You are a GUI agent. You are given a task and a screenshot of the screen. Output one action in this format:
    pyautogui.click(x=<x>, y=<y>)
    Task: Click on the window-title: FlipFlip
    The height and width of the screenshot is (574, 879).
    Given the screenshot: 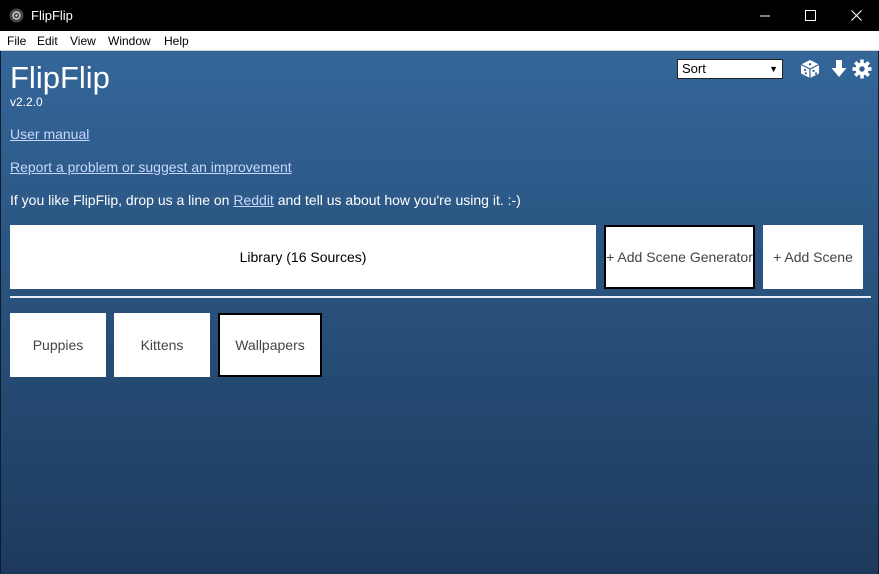 What is the action you would take?
    pyautogui.click(x=52, y=15)
    